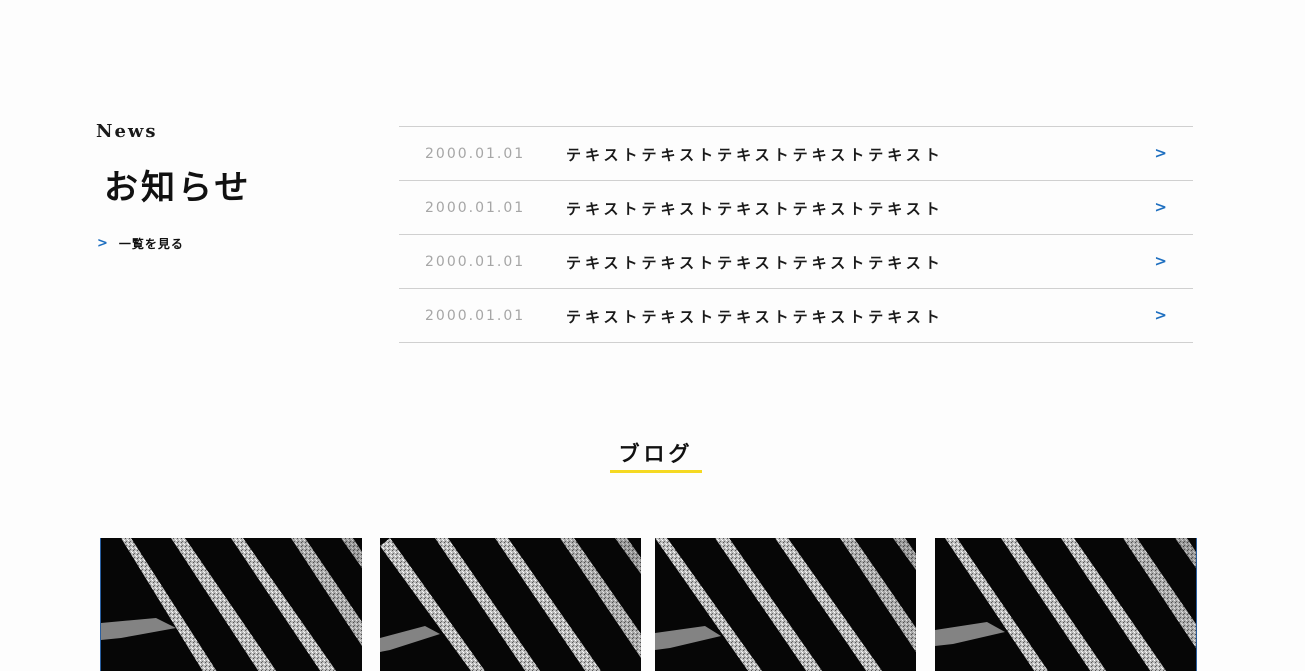 The image size is (1305, 671). What do you see at coordinates (178, 188) in the screenshot?
I see `news-heading: お知らせ` at bounding box center [178, 188].